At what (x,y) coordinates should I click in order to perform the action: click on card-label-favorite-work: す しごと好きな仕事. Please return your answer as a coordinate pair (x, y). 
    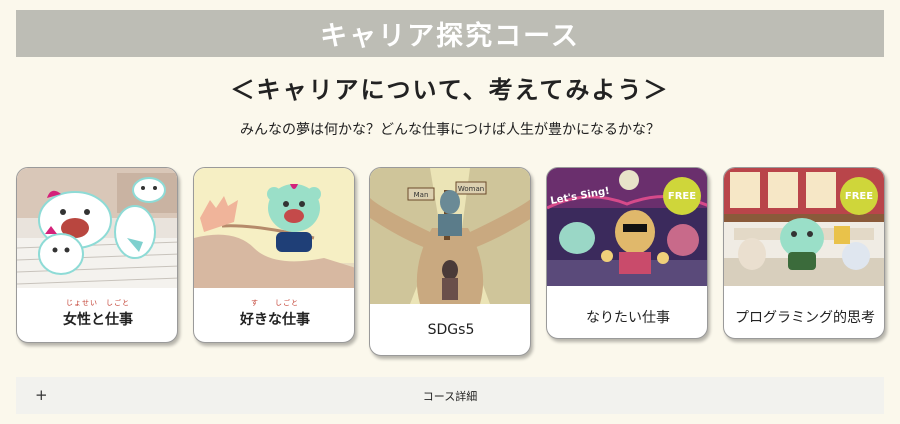
    Looking at the image, I should click on (274, 314).